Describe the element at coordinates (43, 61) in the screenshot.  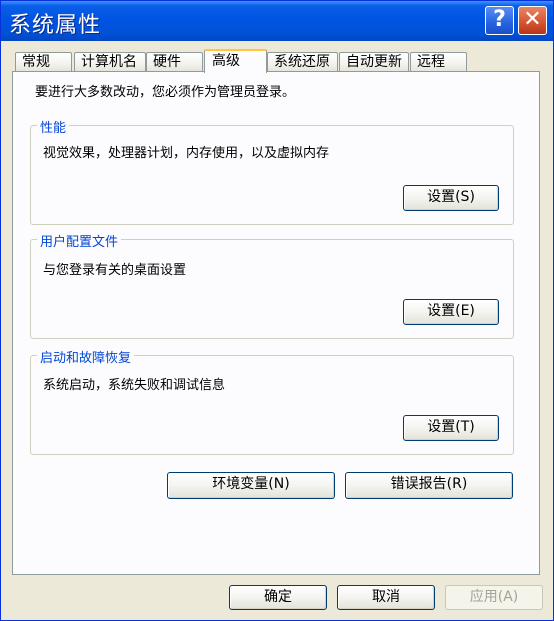
I see `tab-general: 常规` at that location.